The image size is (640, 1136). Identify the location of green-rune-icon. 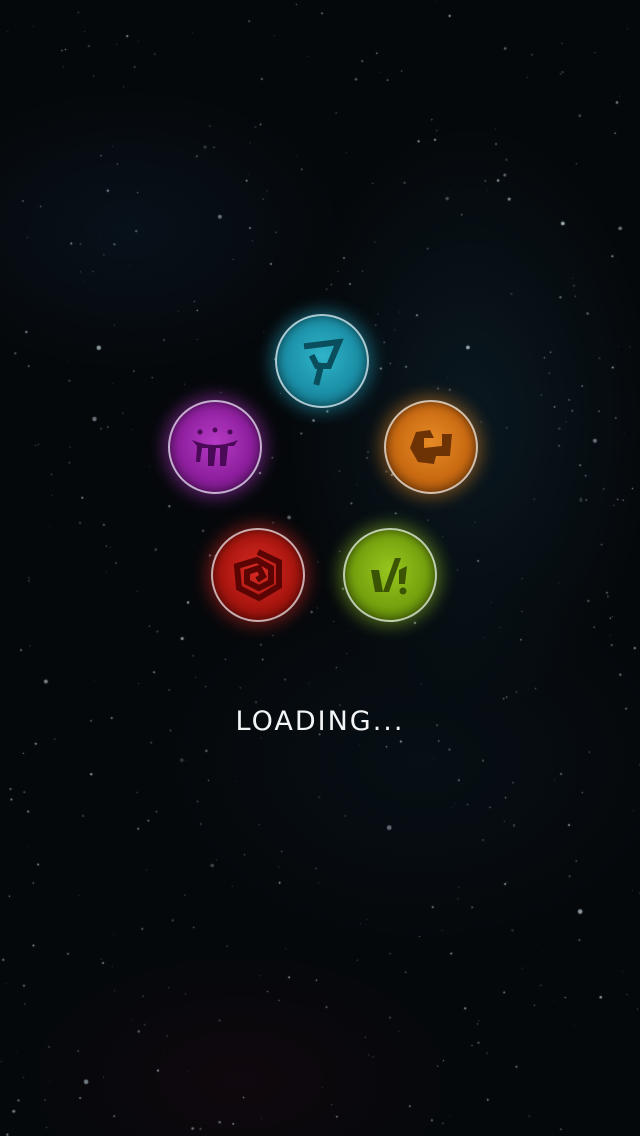
(389, 576).